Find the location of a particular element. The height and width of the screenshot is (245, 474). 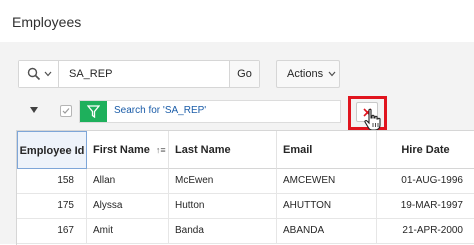

cell-employee-id: 167 is located at coordinates (52, 231).